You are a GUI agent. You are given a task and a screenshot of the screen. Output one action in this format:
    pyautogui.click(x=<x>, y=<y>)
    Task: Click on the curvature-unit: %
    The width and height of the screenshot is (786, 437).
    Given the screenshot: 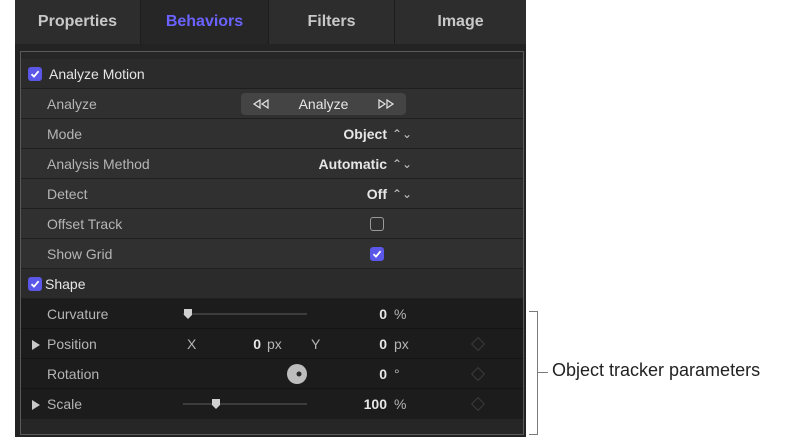 What is the action you would take?
    pyautogui.click(x=400, y=314)
    